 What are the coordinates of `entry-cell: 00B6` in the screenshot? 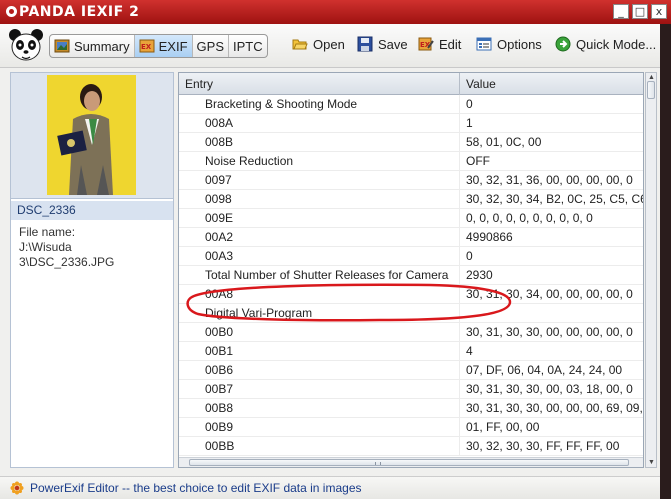 It's located at (319, 370).